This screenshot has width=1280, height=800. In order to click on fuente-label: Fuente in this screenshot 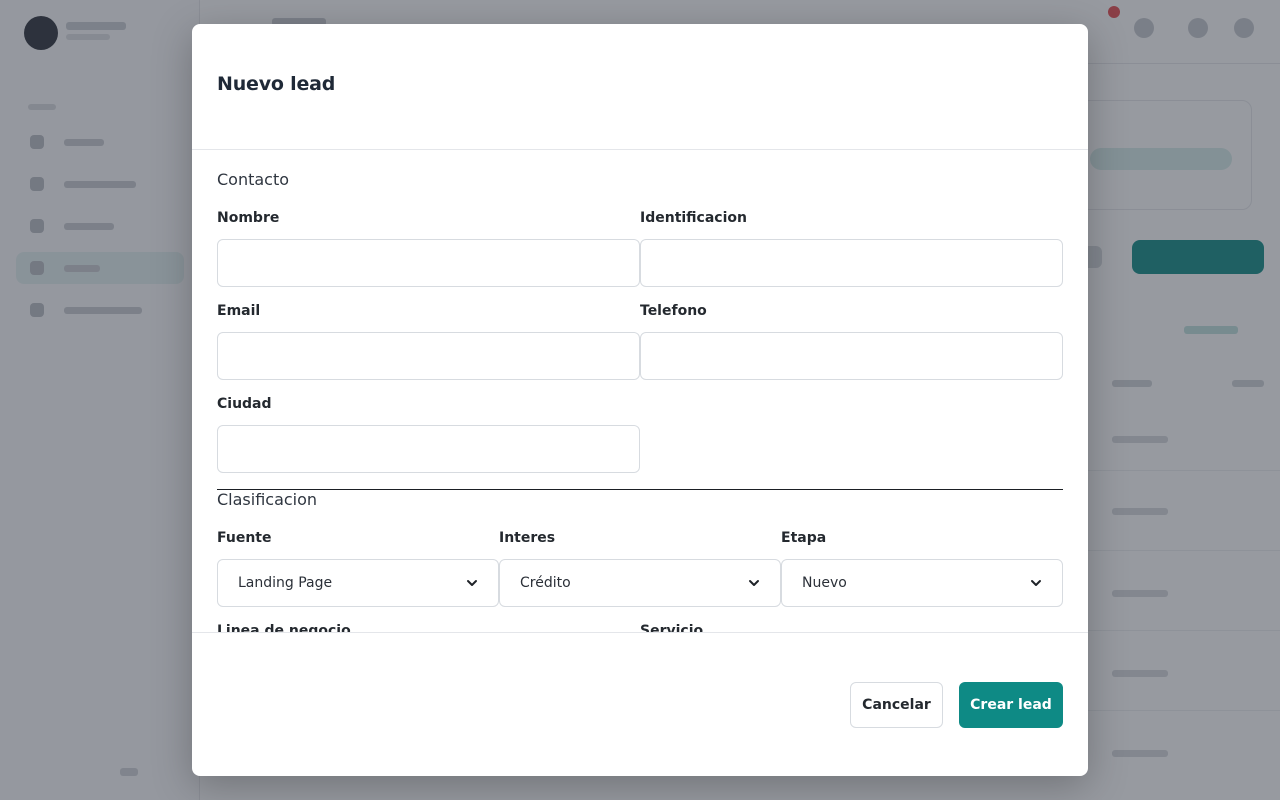, I will do `click(244, 538)`.